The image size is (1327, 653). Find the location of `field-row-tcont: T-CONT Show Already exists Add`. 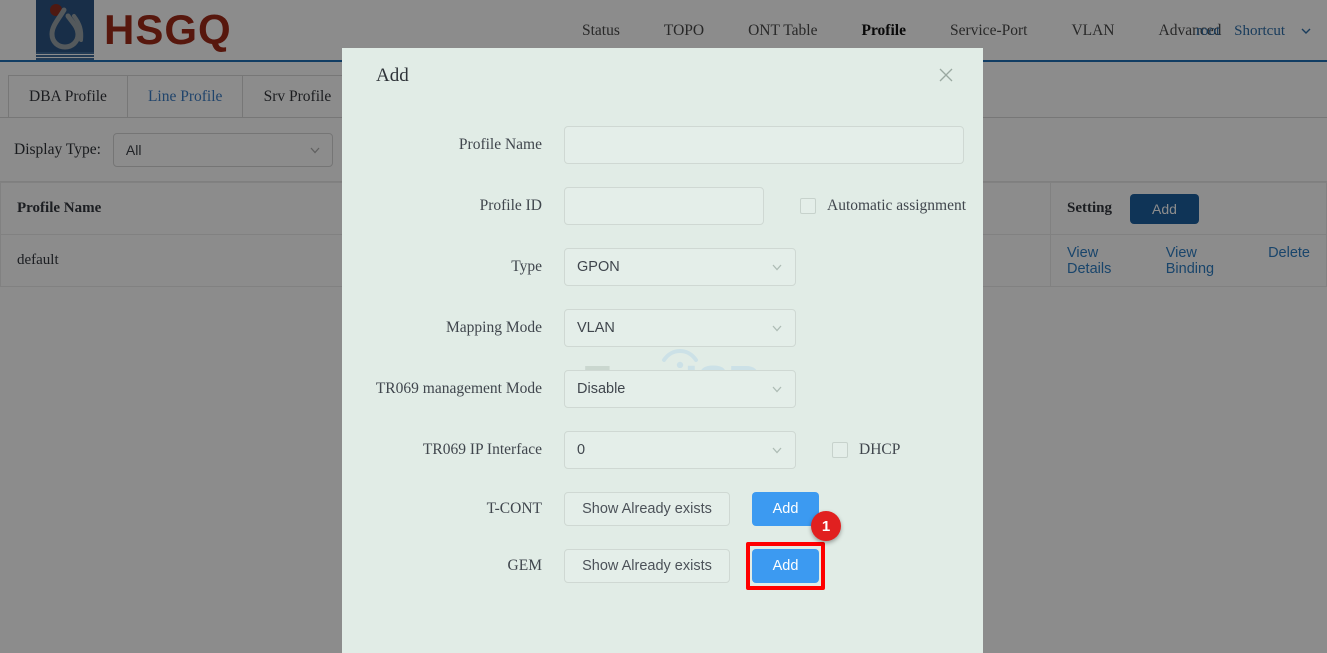

field-row-tcont: T-CONT Show Already exists Add is located at coordinates (662, 509).